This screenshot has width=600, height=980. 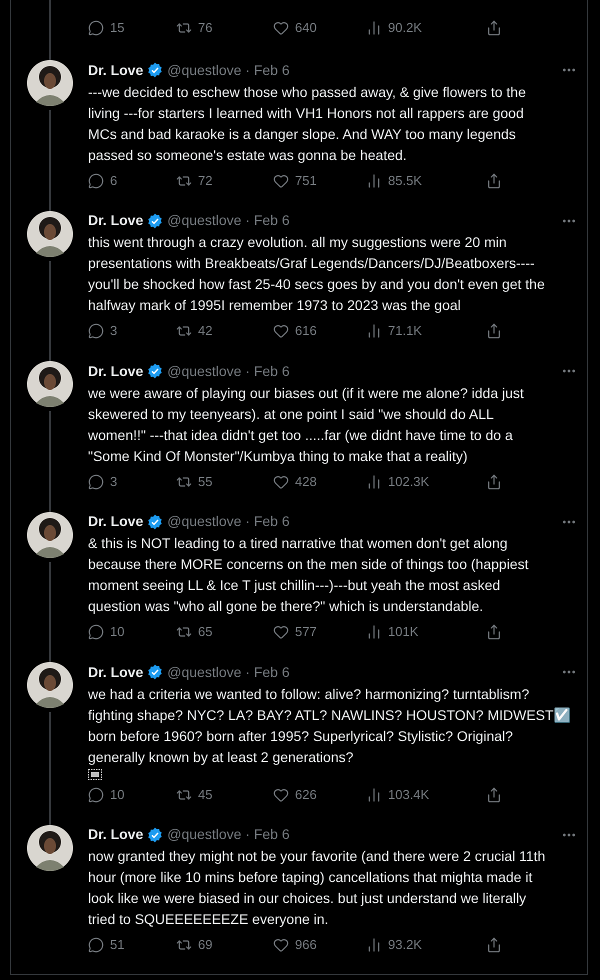 What do you see at coordinates (205, 632) in the screenshot?
I see `count-text: 65` at bounding box center [205, 632].